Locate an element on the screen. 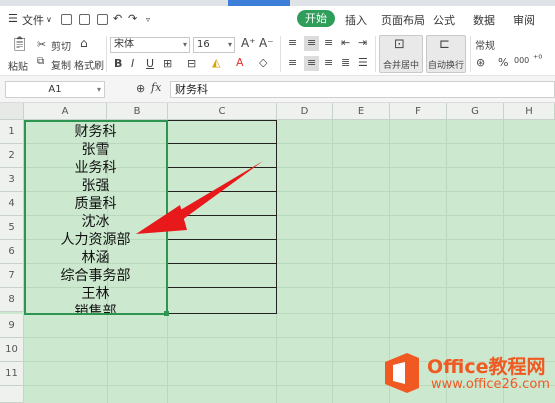  file-menu: 文件 is located at coordinates (33, 20).